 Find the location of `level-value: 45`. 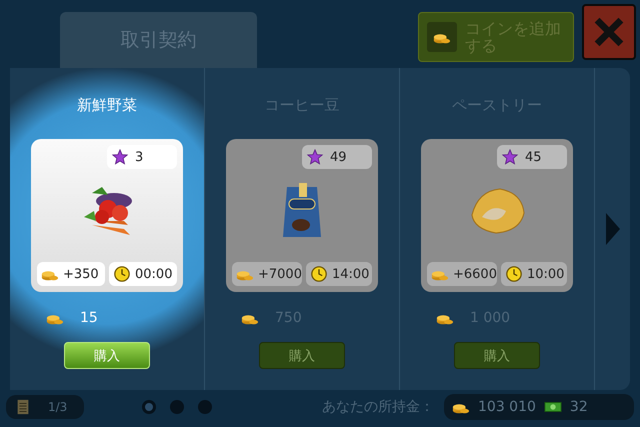

level-value: 45 is located at coordinates (533, 157).